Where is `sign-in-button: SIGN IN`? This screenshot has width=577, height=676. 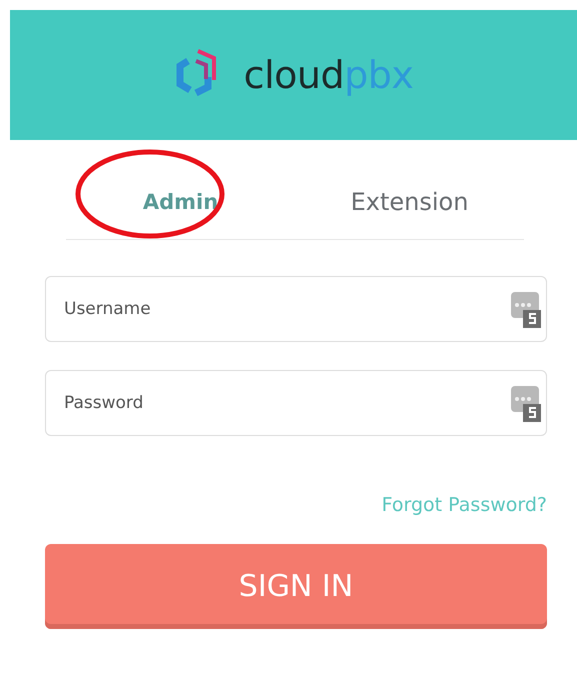 sign-in-button: SIGN IN is located at coordinates (296, 586).